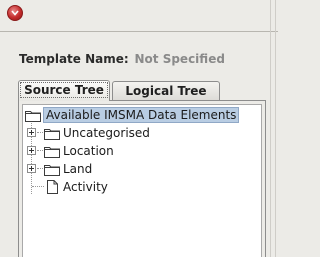 The width and height of the screenshot is (320, 257). Describe the element at coordinates (74, 59) in the screenshot. I see `template-name-label: Template Name:` at that location.